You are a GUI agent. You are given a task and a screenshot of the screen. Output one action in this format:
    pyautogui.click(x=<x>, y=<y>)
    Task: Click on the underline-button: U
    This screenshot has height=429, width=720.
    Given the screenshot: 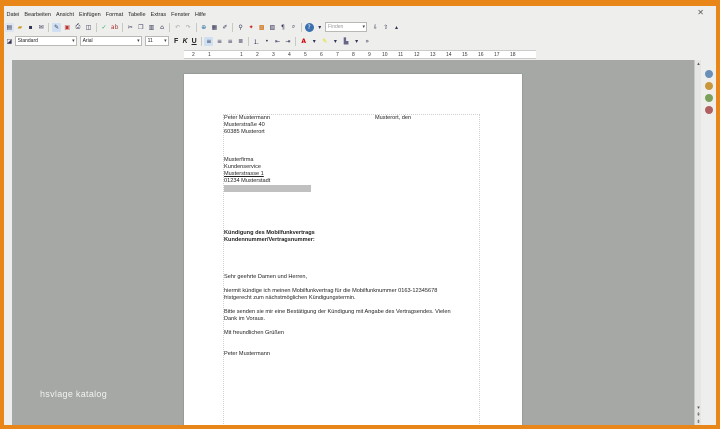 What is the action you would take?
    pyautogui.click(x=194, y=41)
    